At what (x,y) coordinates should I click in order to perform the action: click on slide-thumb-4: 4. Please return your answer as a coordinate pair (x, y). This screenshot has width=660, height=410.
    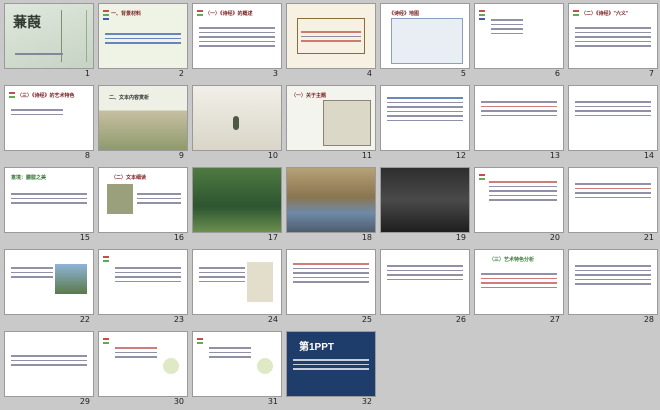
    Looking at the image, I should click on (331, 42).